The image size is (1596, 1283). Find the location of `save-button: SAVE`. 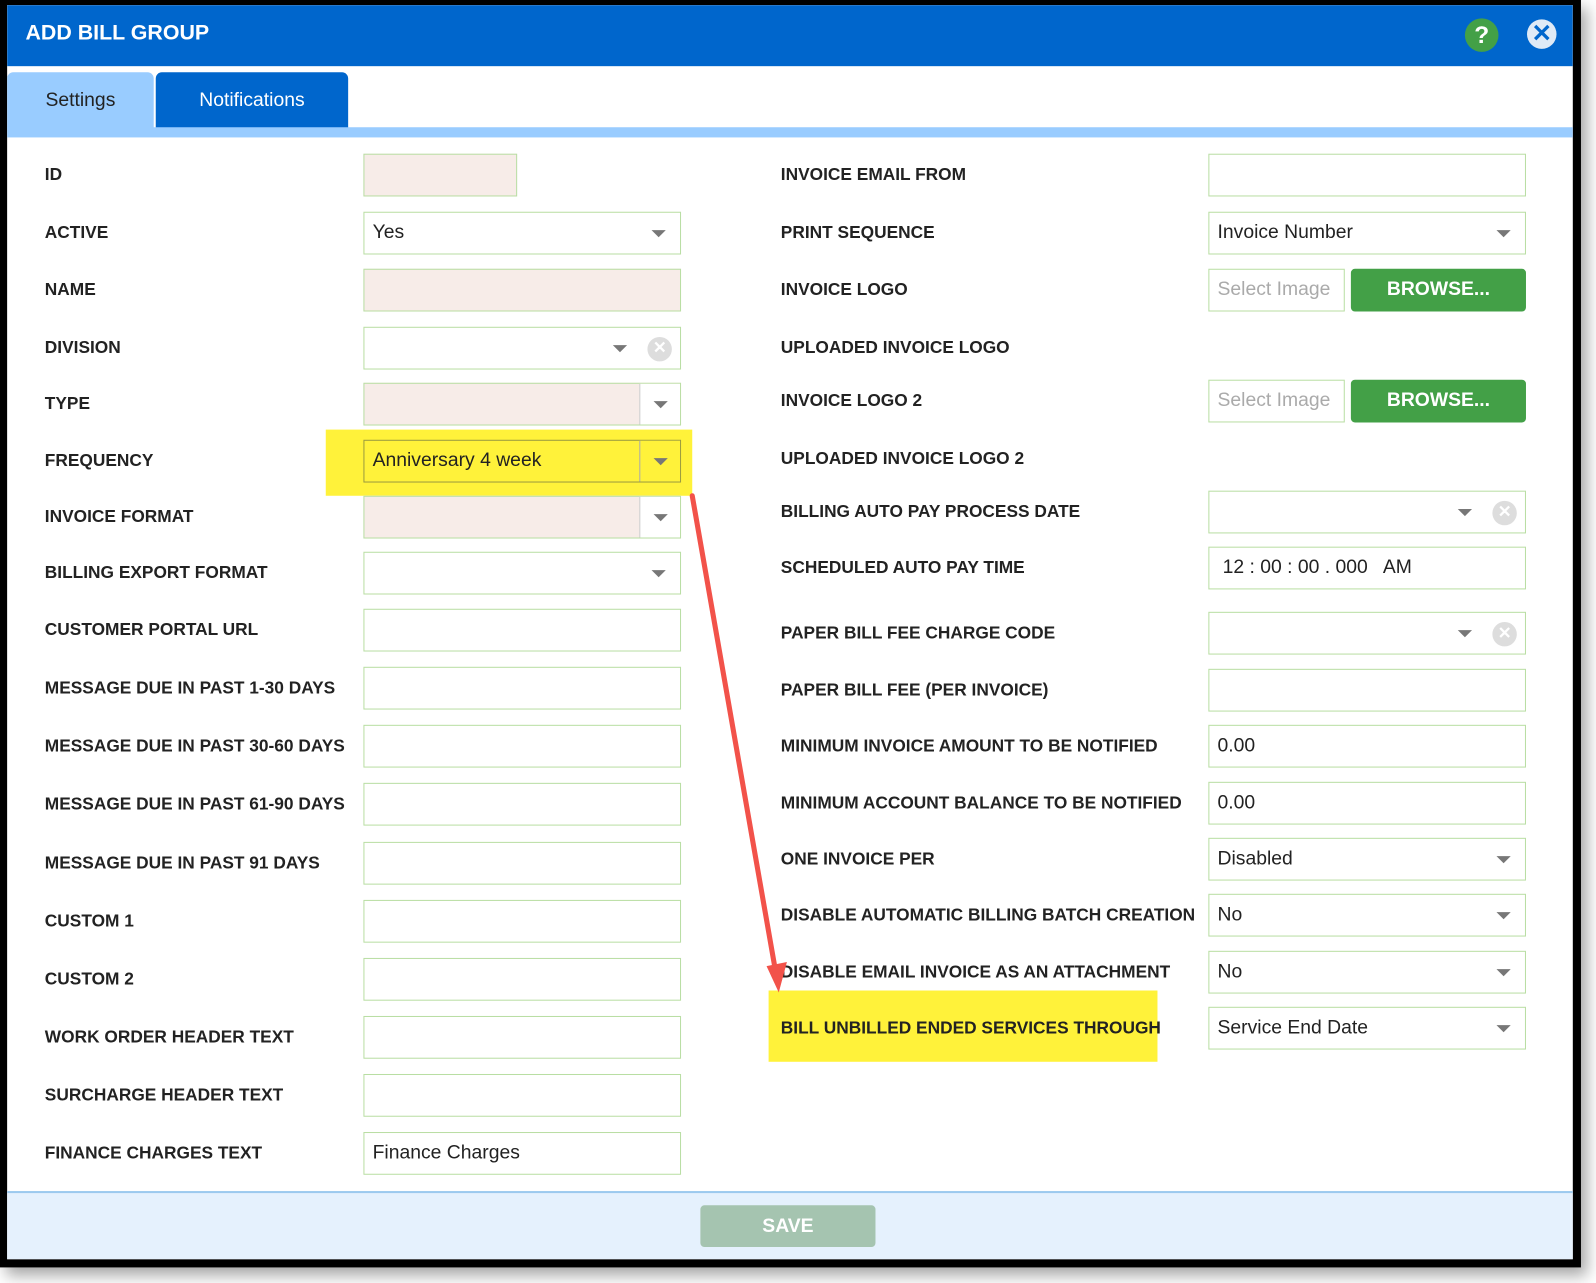

save-button: SAVE is located at coordinates (788, 1226).